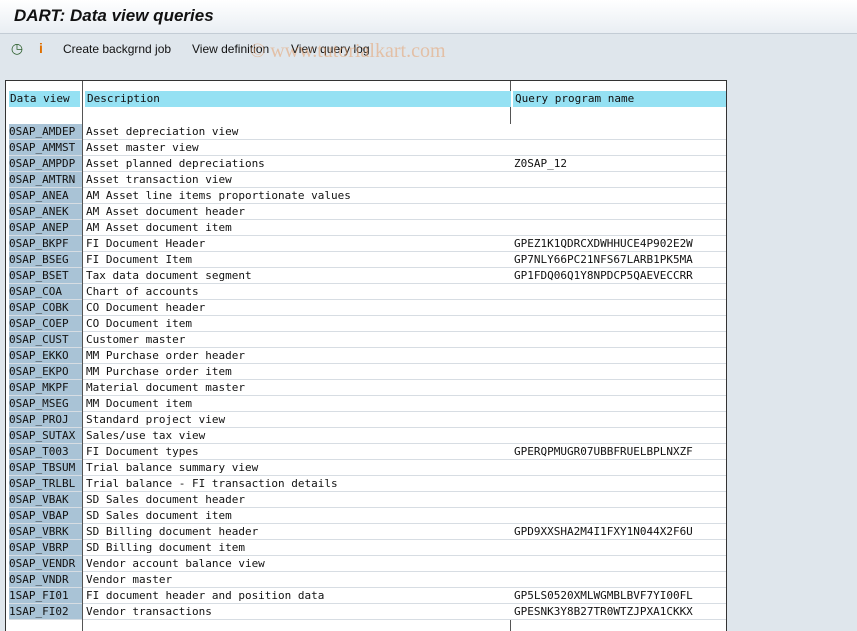 The image size is (857, 631). Describe the element at coordinates (298, 372) in the screenshot. I see `description-cell: MM Purchase order item` at that location.